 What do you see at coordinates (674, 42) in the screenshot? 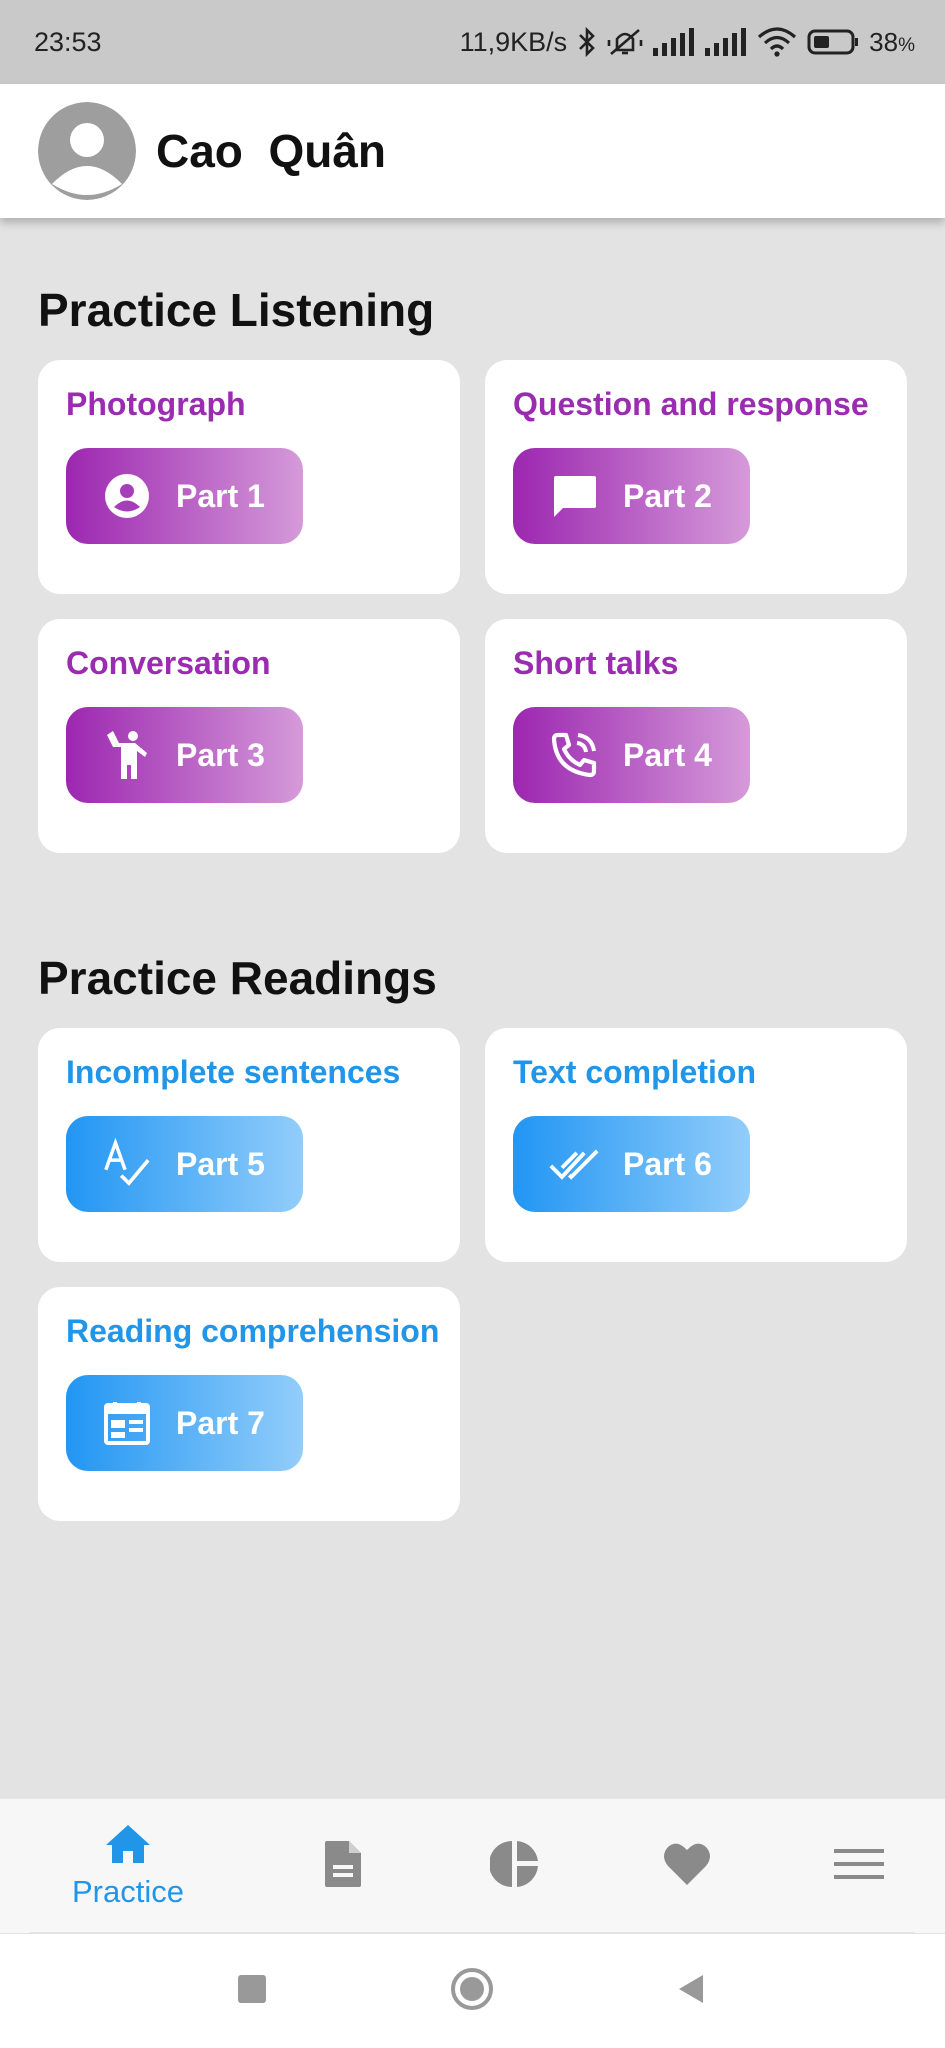
I see `signal-icon` at bounding box center [674, 42].